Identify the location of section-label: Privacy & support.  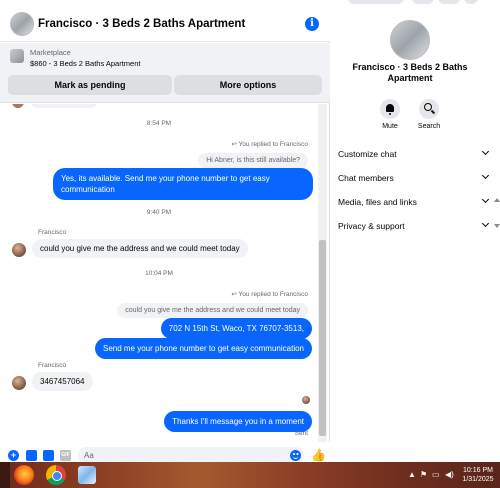
(371, 226).